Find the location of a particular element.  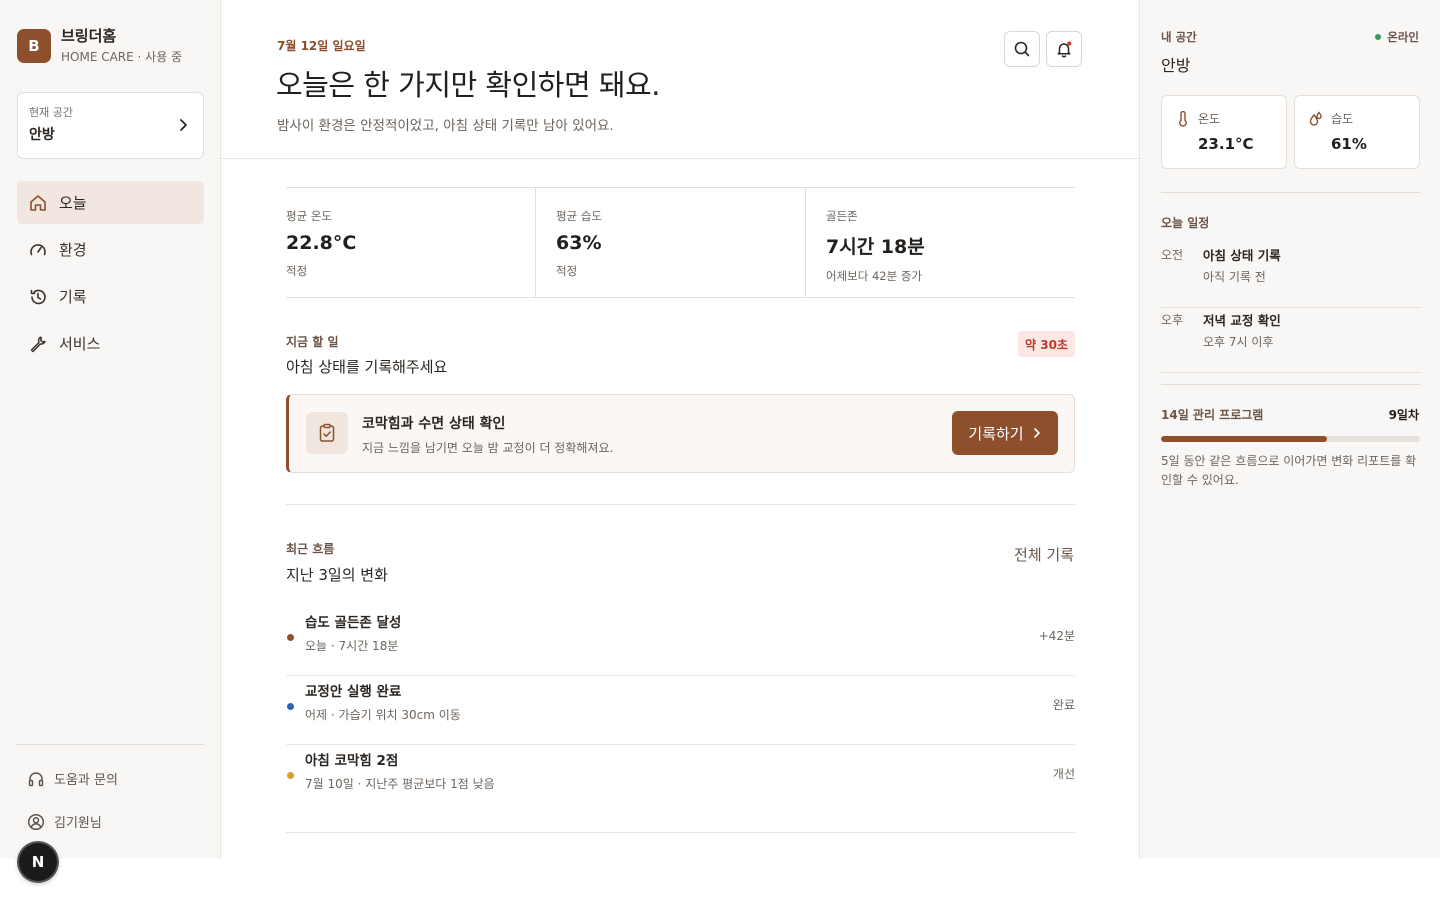

thermometer-icon is located at coordinates (1183, 118).